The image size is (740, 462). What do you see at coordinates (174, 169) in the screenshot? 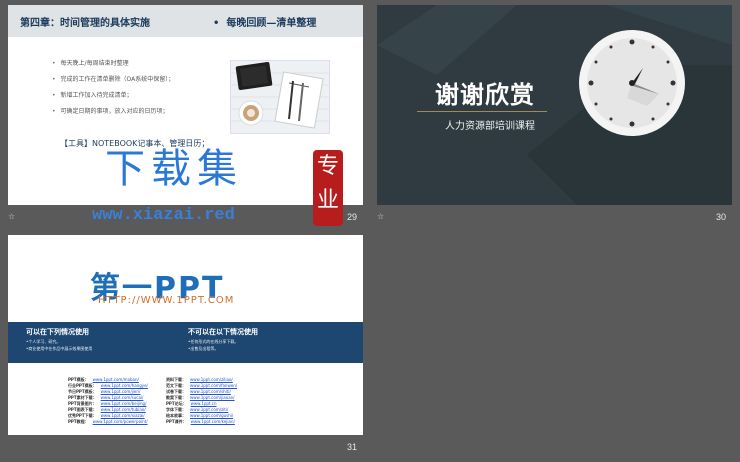
I see `watermark-brand: 下载集` at bounding box center [174, 169].